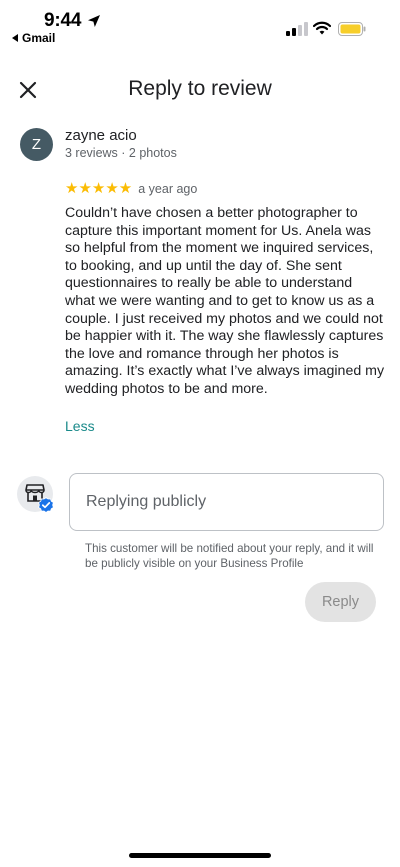 The image size is (400, 867). Describe the element at coordinates (63, 20) in the screenshot. I see `status-time: 9:44` at that location.